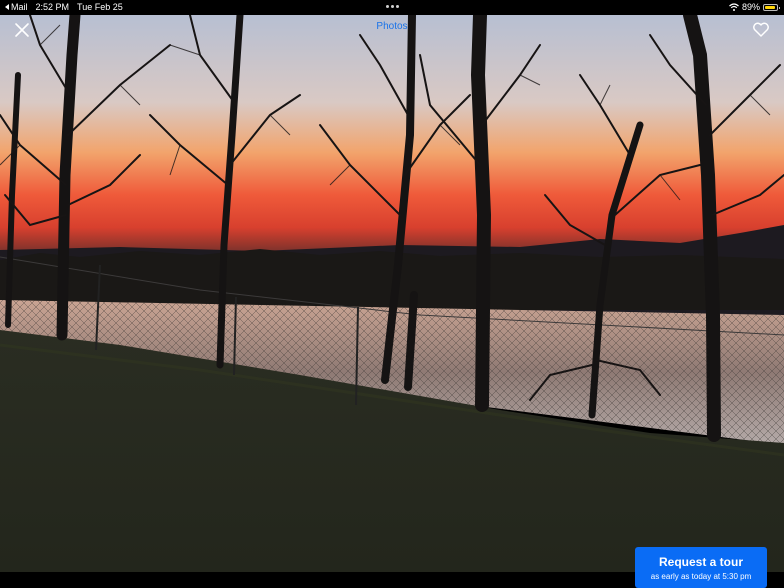 The image size is (784, 588). What do you see at coordinates (392, 26) in the screenshot?
I see `tab-photos: Photos` at bounding box center [392, 26].